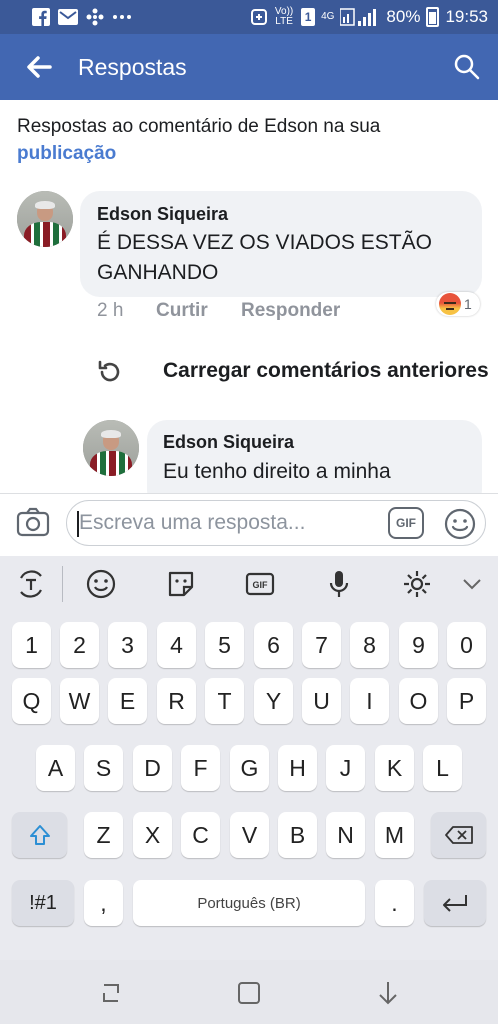  What do you see at coordinates (358, 17) in the screenshot?
I see `signal-icon` at bounding box center [358, 17].